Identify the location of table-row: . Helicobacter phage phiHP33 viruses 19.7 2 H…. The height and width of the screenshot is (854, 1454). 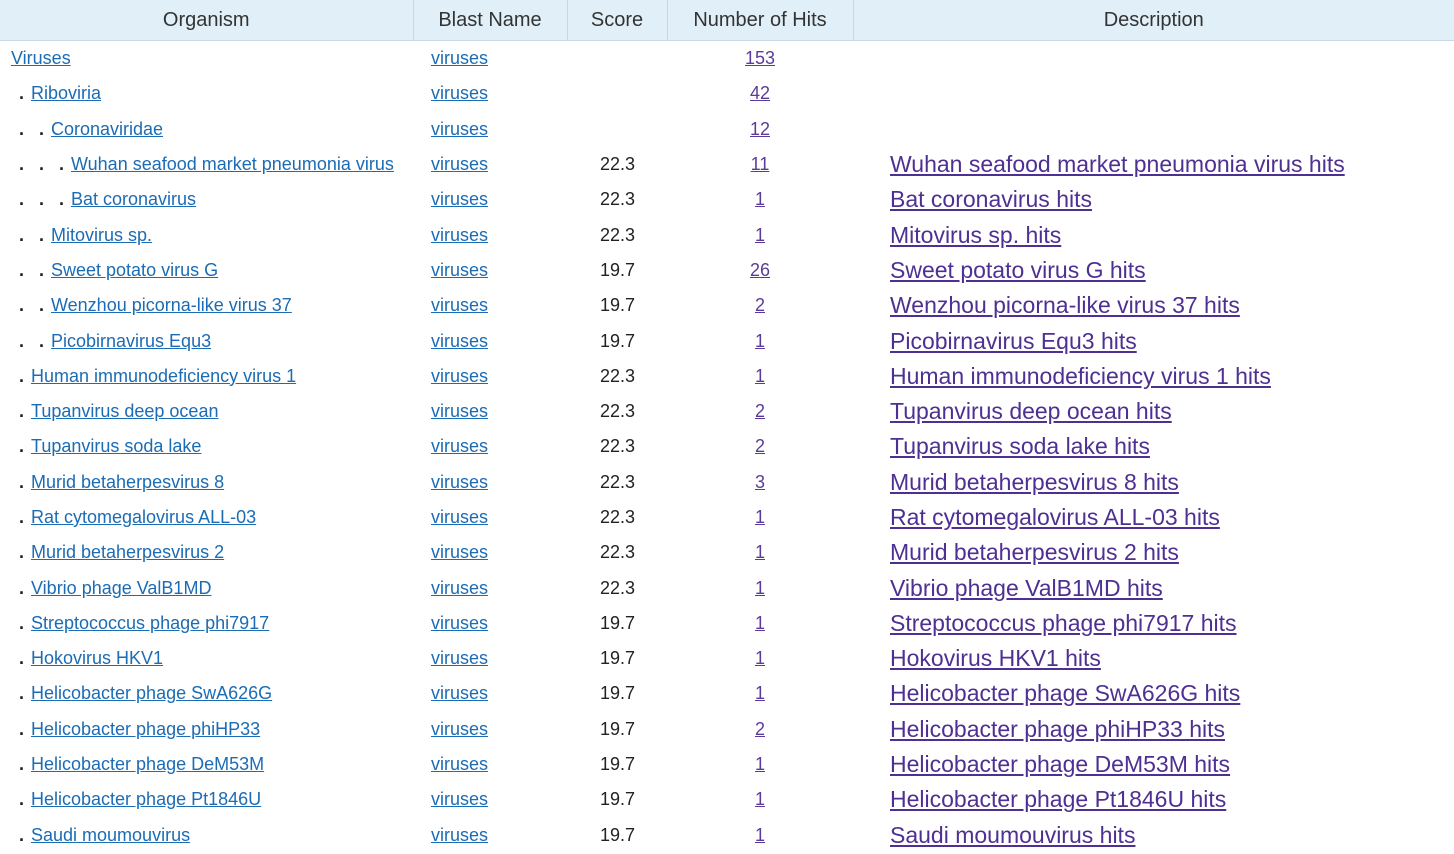
(727, 729).